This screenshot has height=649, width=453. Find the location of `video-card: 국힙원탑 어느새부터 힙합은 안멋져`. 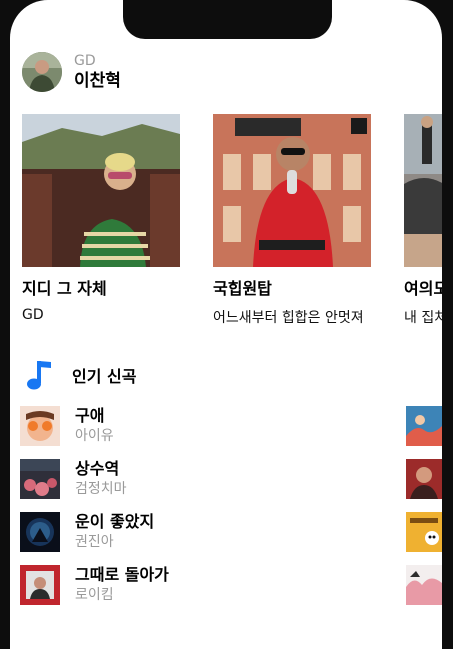

video-card: 국힙원탑 어느새부터 힙합은 안멋져 is located at coordinates (292, 220).